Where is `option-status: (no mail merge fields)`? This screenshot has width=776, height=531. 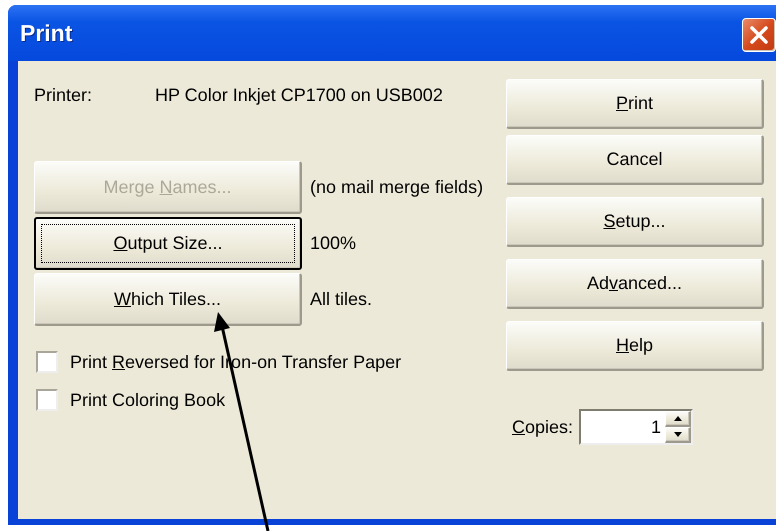
option-status: (no mail merge fields) is located at coordinates (397, 187).